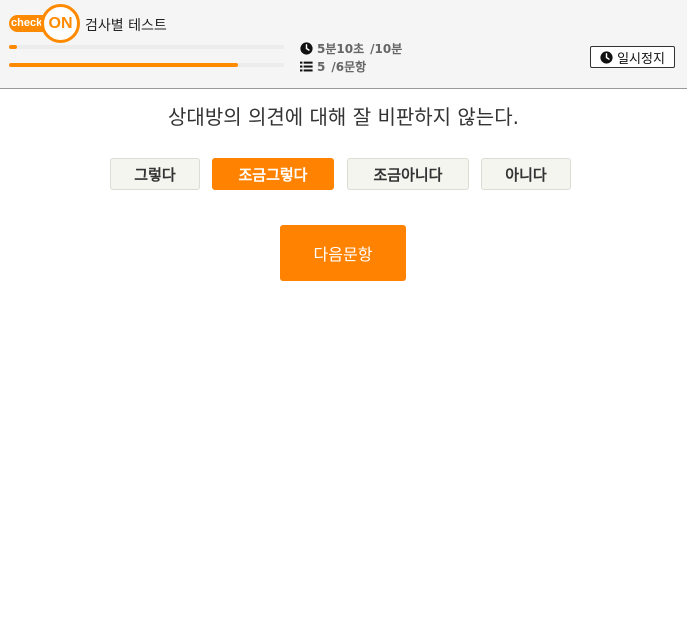 The image size is (687, 632). I want to click on time-progress-bar, so click(146, 47).